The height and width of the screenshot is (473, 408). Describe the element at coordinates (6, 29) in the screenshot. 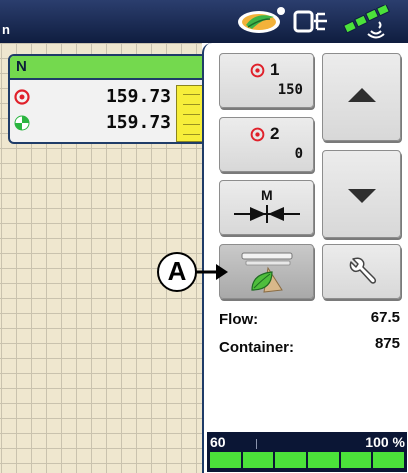

I see `top-bar-title: n` at that location.